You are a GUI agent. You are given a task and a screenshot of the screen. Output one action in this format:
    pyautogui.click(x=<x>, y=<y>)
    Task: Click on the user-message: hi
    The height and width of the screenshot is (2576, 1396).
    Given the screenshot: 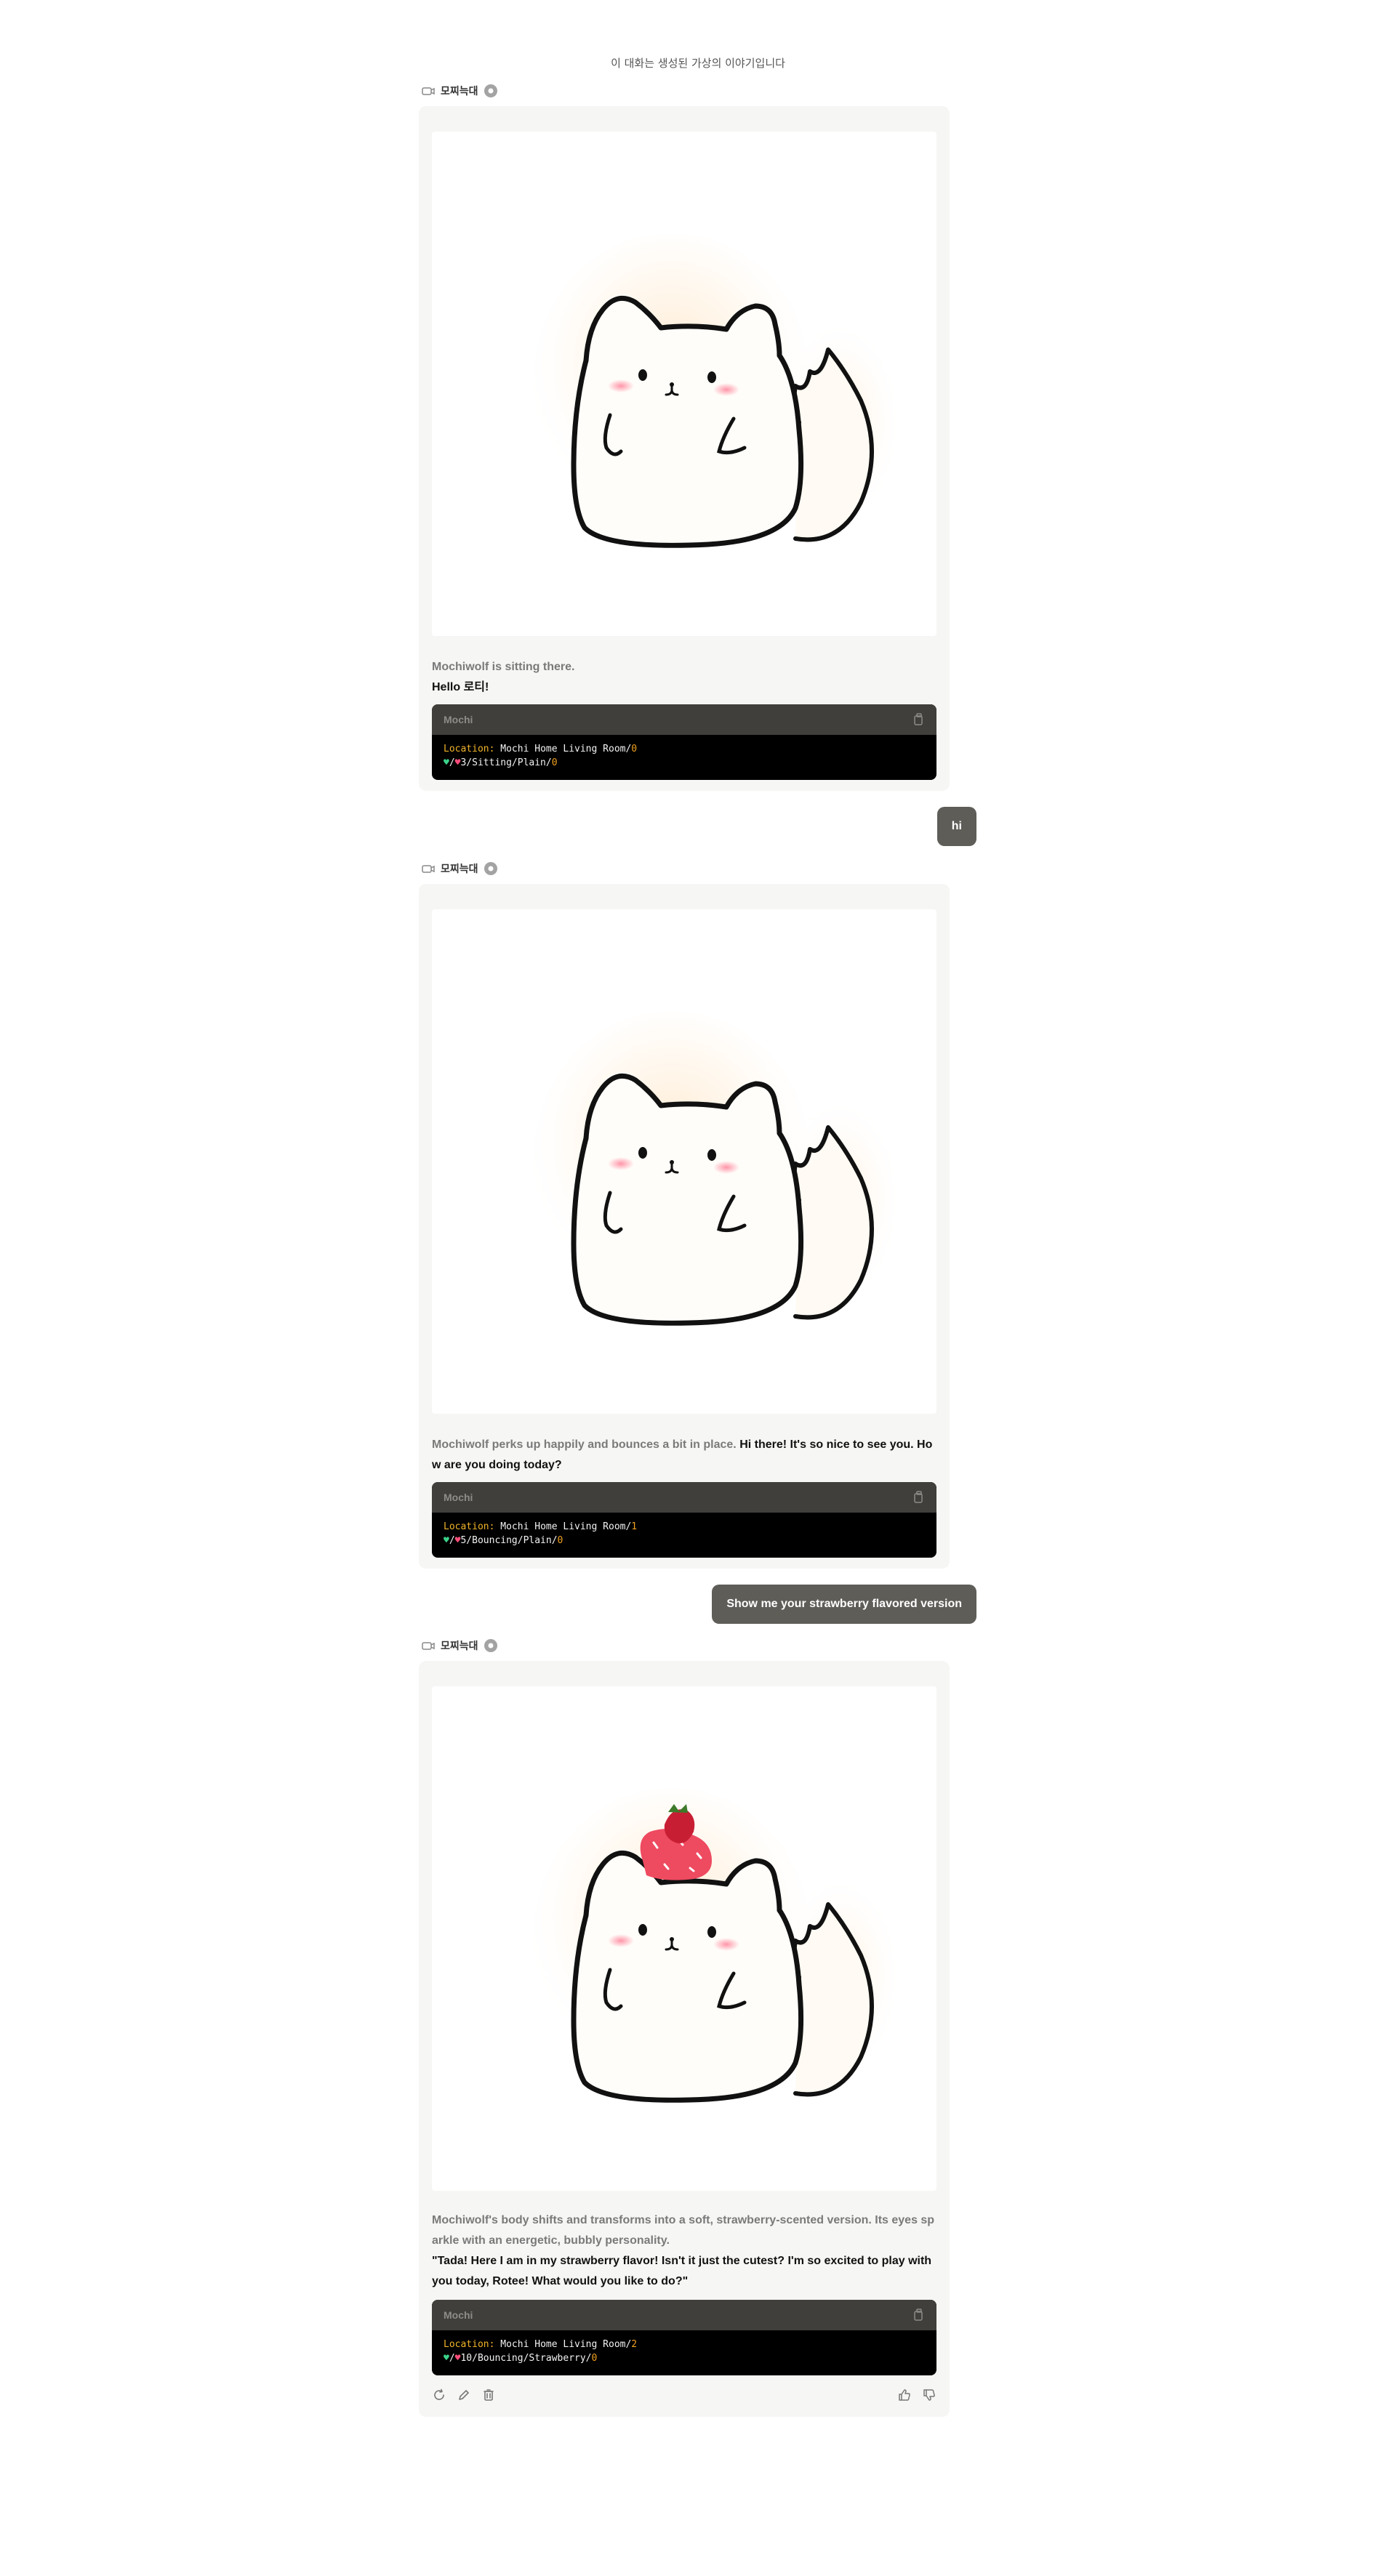 What is the action you would take?
    pyautogui.click(x=956, y=826)
    